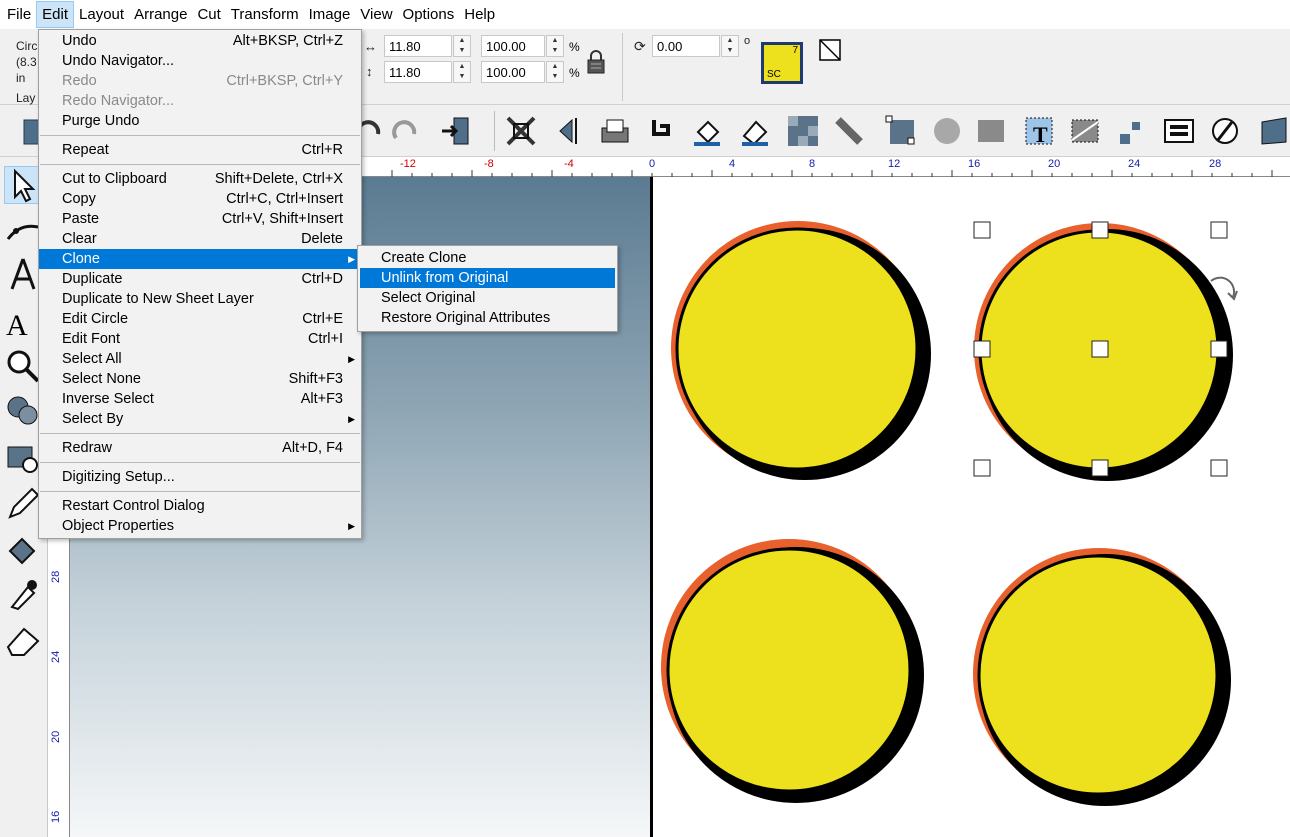  What do you see at coordinates (1085, 131) in the screenshot?
I see `distort-icon` at bounding box center [1085, 131].